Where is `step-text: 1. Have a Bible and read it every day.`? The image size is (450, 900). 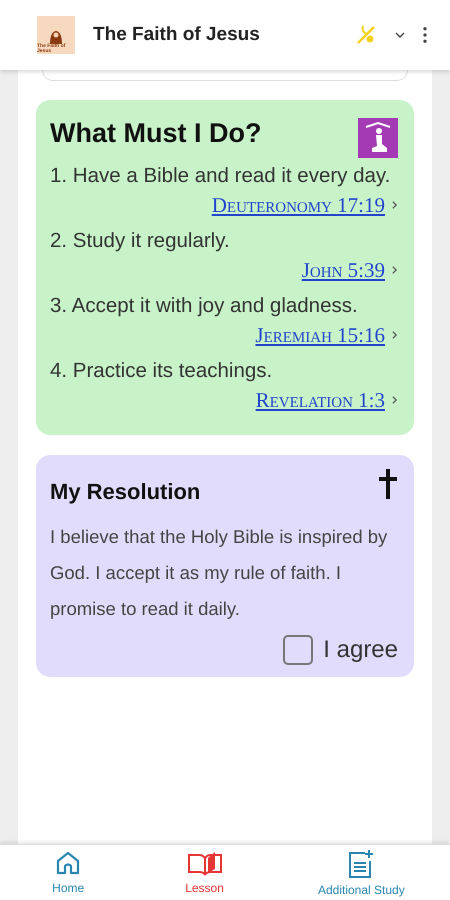
step-text: 1. Have a Bible and read it every day. is located at coordinates (221, 176).